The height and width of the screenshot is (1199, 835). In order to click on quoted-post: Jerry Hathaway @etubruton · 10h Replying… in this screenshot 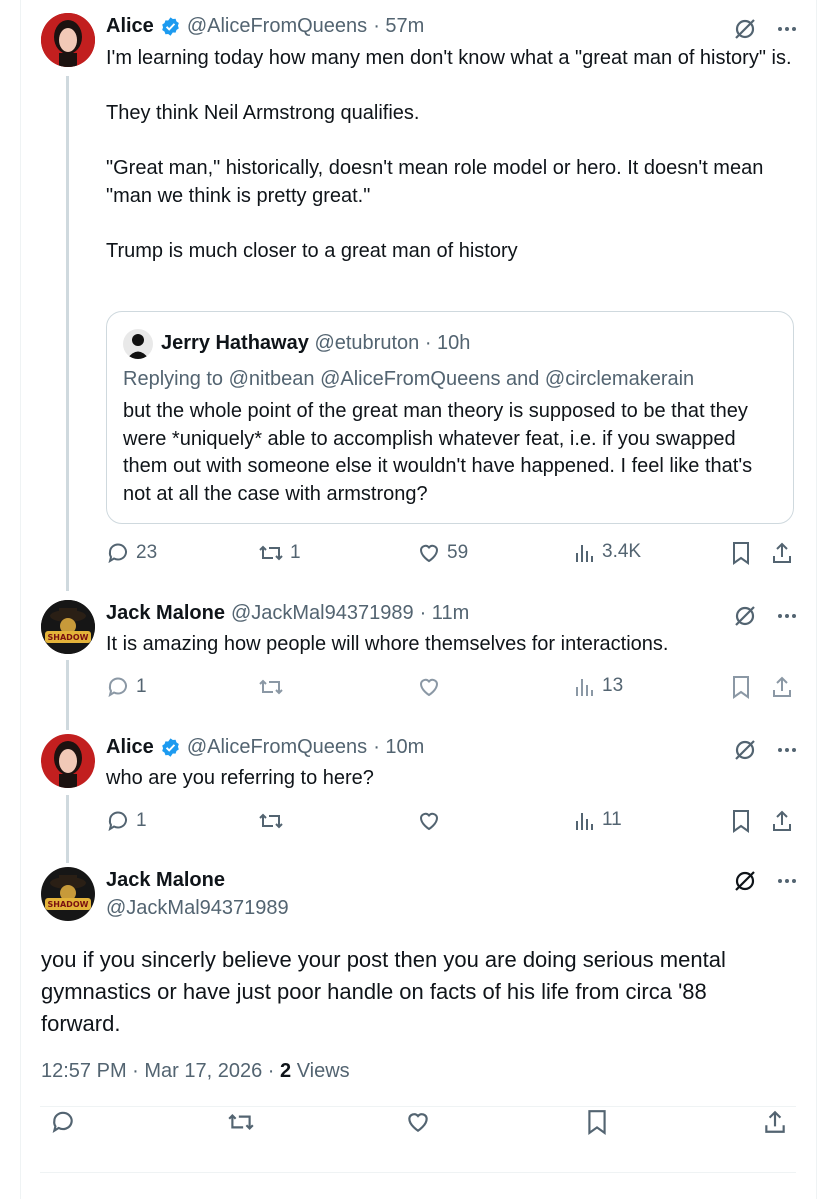, I will do `click(450, 417)`.